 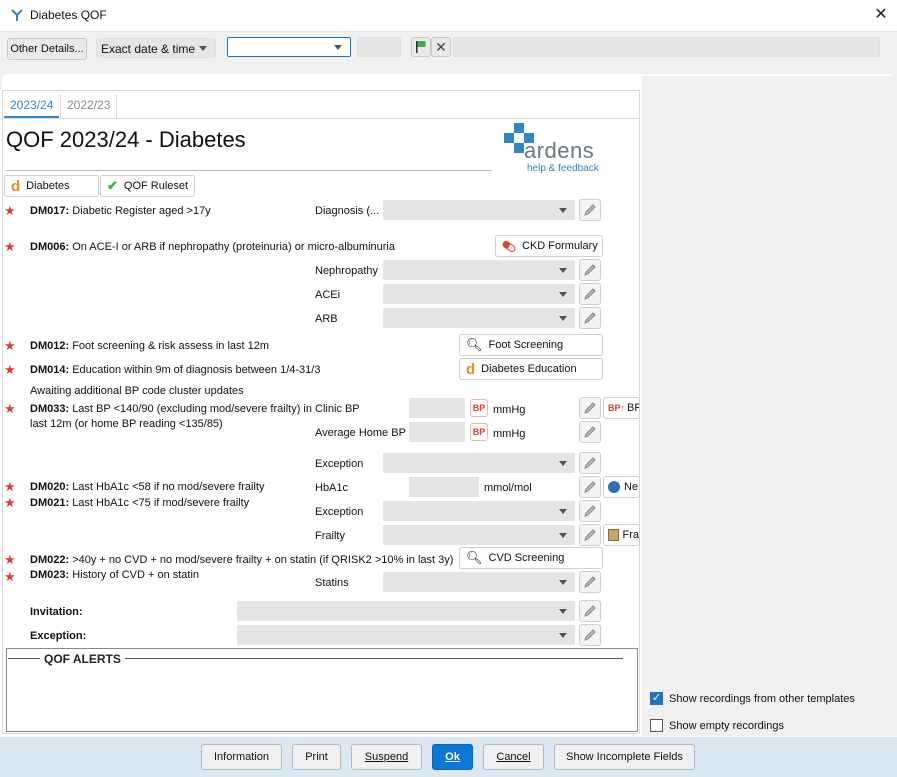 I want to click on flask-icon, so click(x=614, y=487).